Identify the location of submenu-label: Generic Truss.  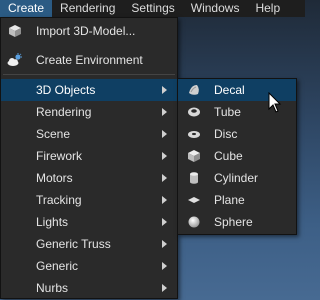
(73, 244).